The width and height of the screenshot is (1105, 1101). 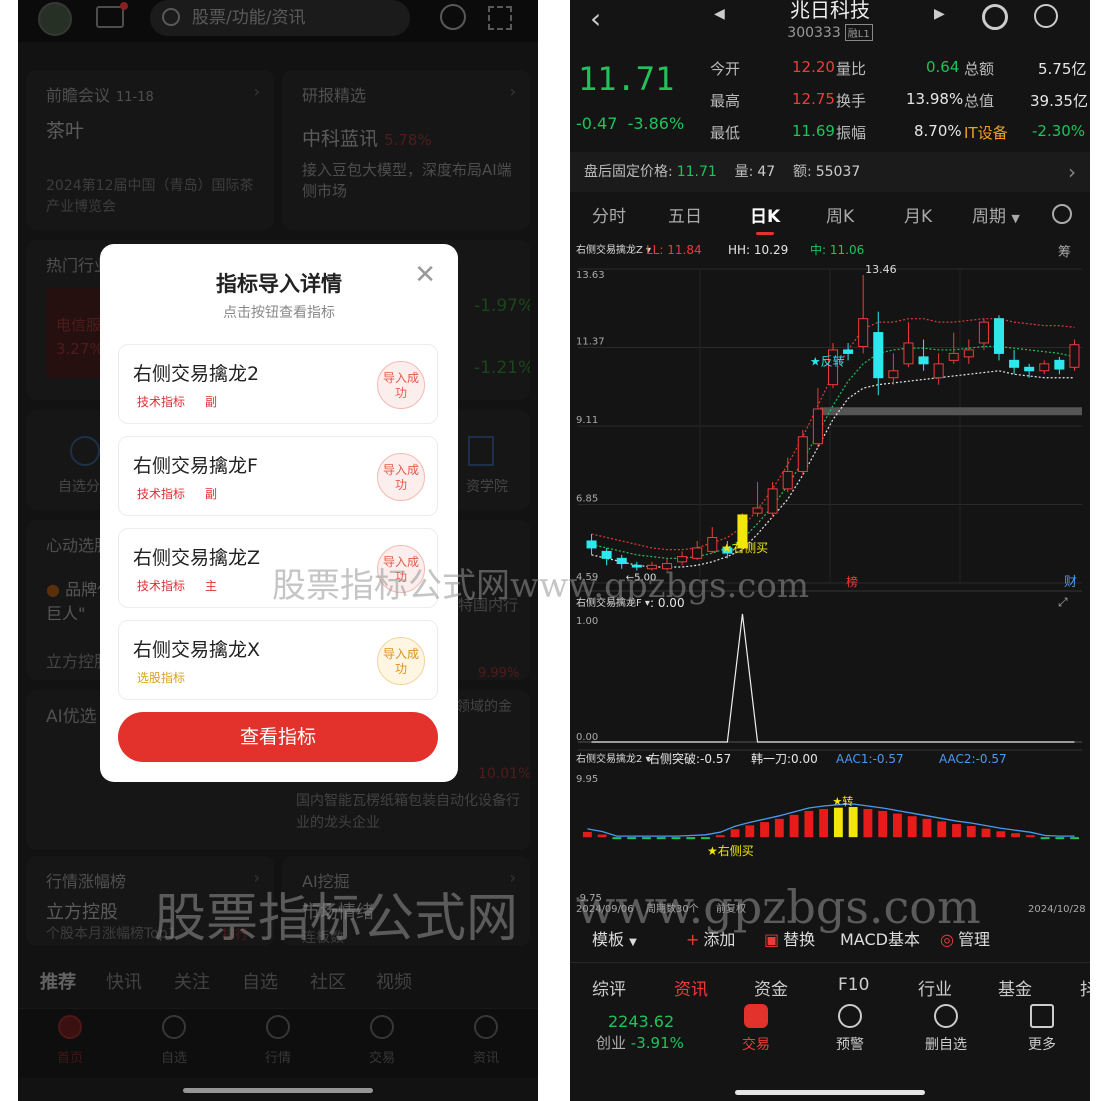 What do you see at coordinates (946, 1029) in the screenshot?
I see `remove-watchlist-button: 删自选` at bounding box center [946, 1029].